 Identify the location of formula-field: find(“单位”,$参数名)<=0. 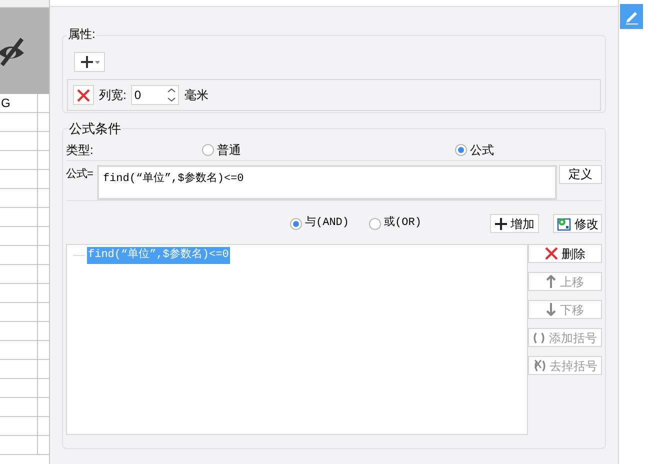
(327, 182).